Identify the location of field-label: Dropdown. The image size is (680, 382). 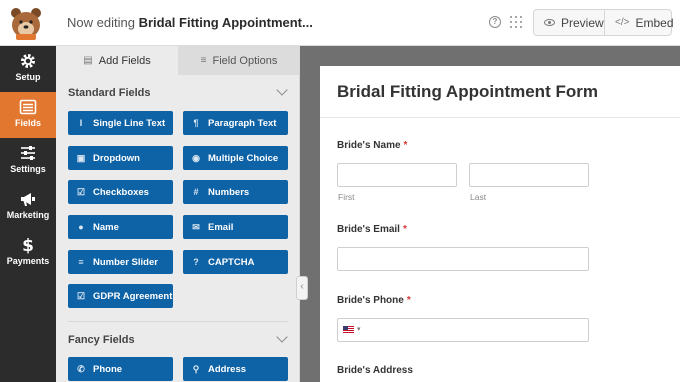
(116, 158).